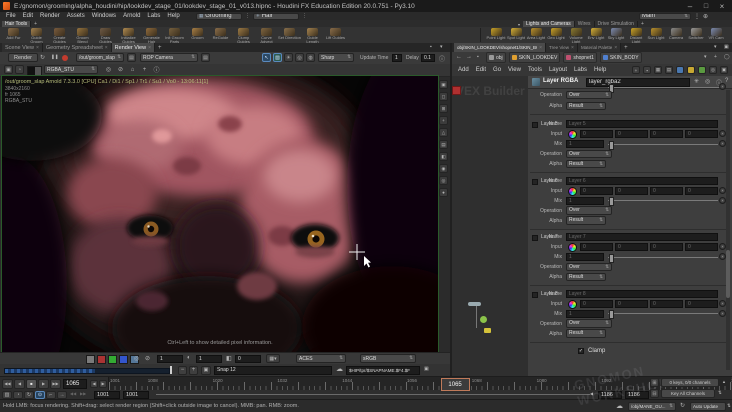 This screenshot has height=412, width=732. I want to click on range-start-field: 1001, so click(107, 394).